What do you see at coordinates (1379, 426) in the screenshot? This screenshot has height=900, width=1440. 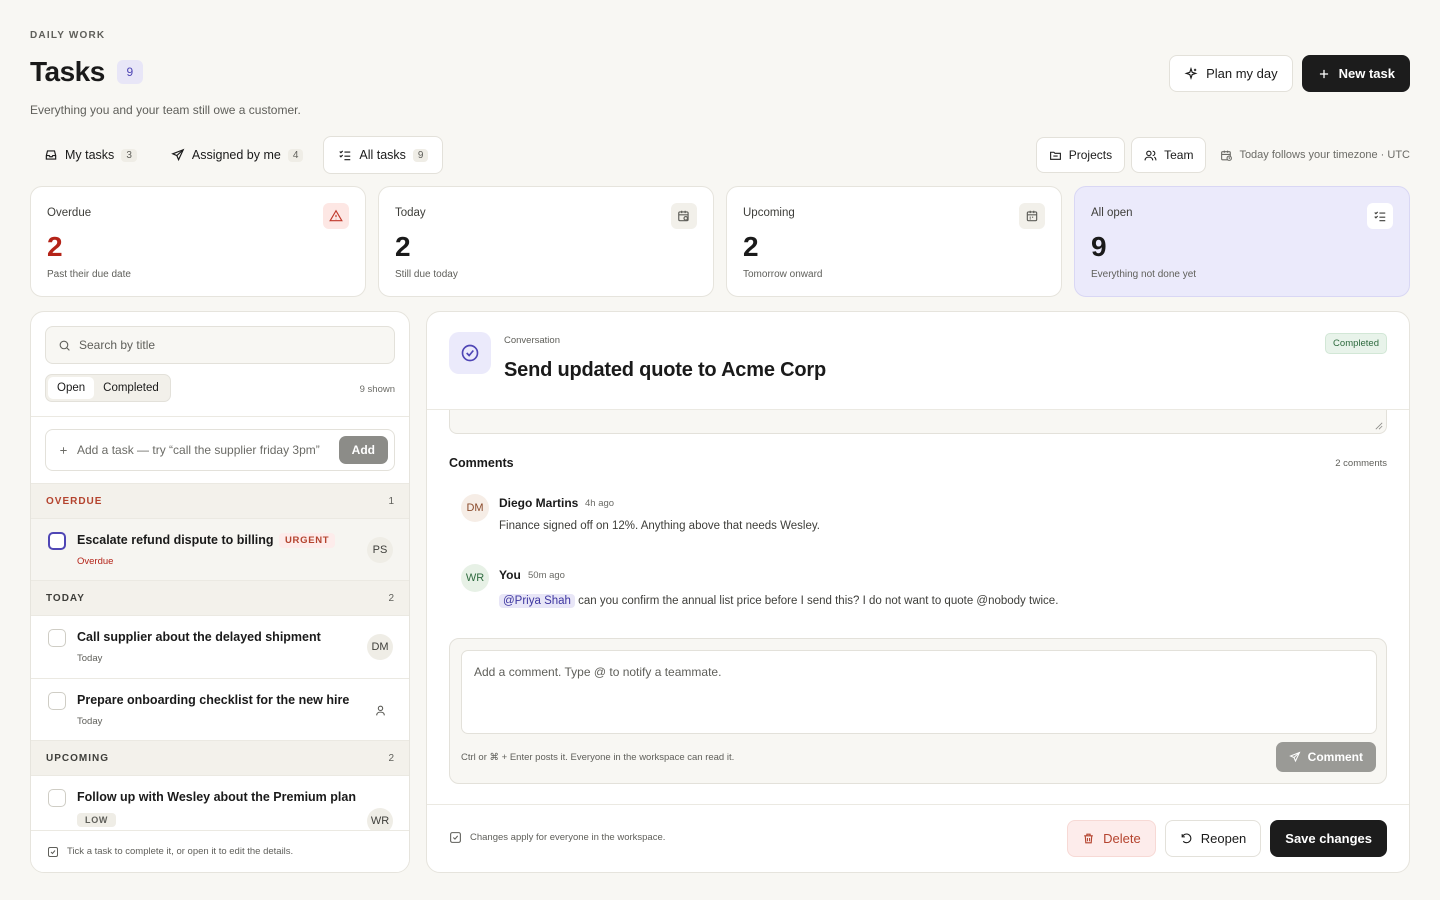 I see `resize-handle-icon` at bounding box center [1379, 426].